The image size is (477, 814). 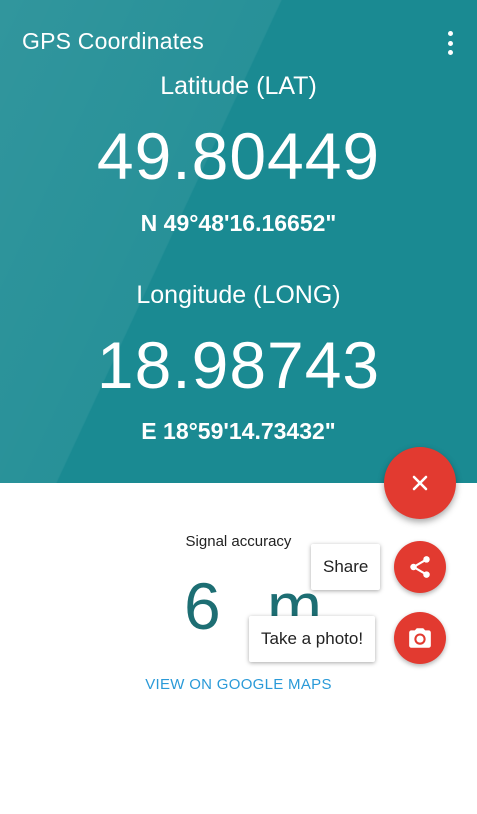 I want to click on close-fab-menu-button, so click(x=420, y=483).